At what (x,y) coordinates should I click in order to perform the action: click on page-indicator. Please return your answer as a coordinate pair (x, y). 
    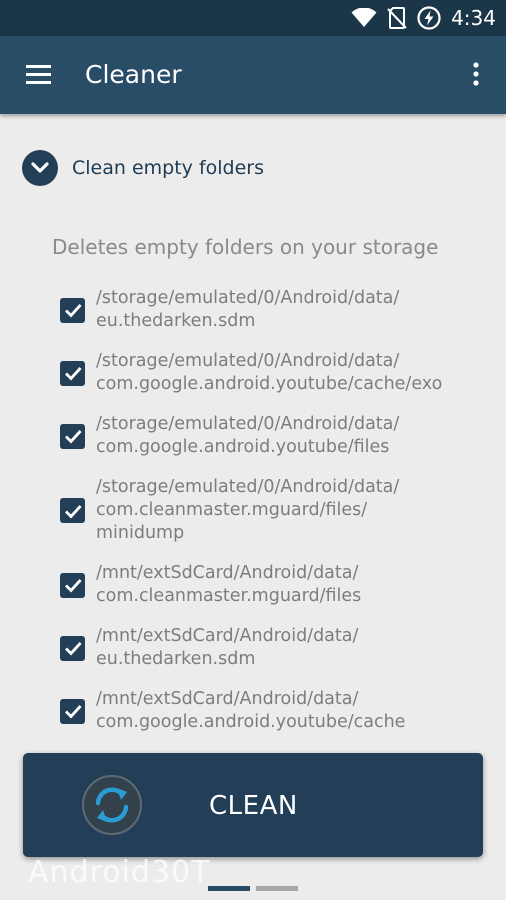
    Looking at the image, I should click on (253, 888).